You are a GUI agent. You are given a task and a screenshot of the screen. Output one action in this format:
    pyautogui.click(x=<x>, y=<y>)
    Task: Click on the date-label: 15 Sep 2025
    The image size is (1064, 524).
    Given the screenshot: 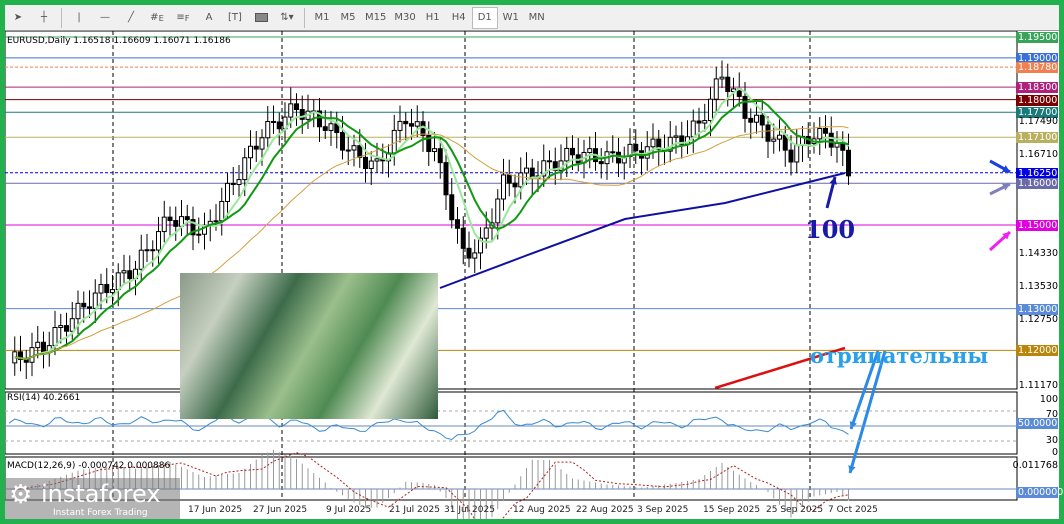 What is the action you would take?
    pyautogui.click(x=732, y=510)
    